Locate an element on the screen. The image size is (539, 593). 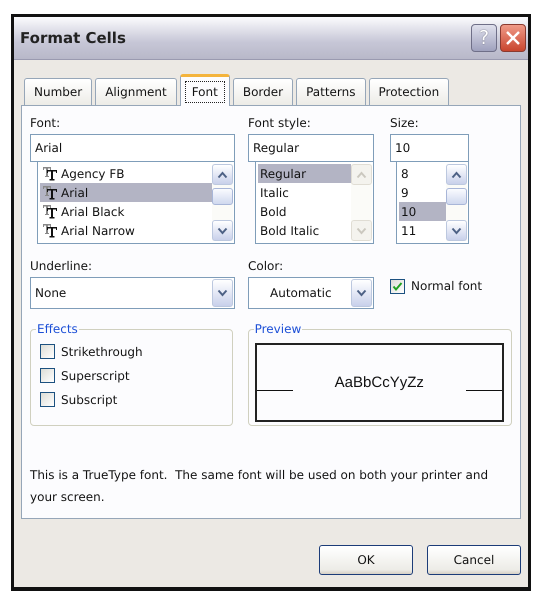
tab: Alignment is located at coordinates (136, 91).